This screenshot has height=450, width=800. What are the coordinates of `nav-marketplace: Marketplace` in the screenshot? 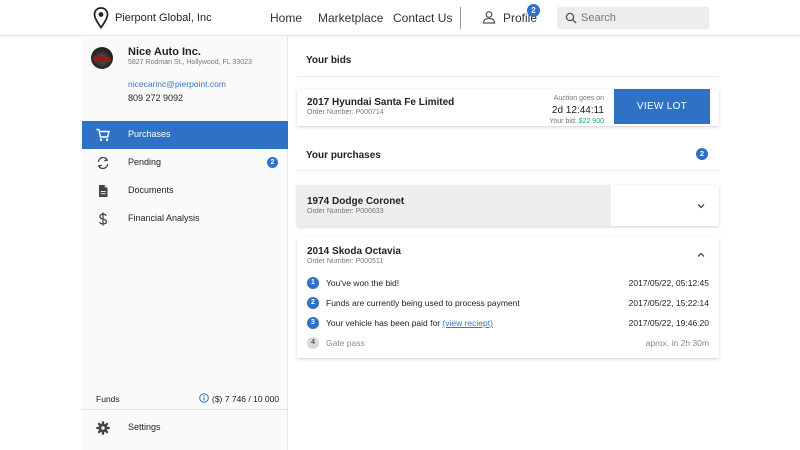 It's located at (350, 18).